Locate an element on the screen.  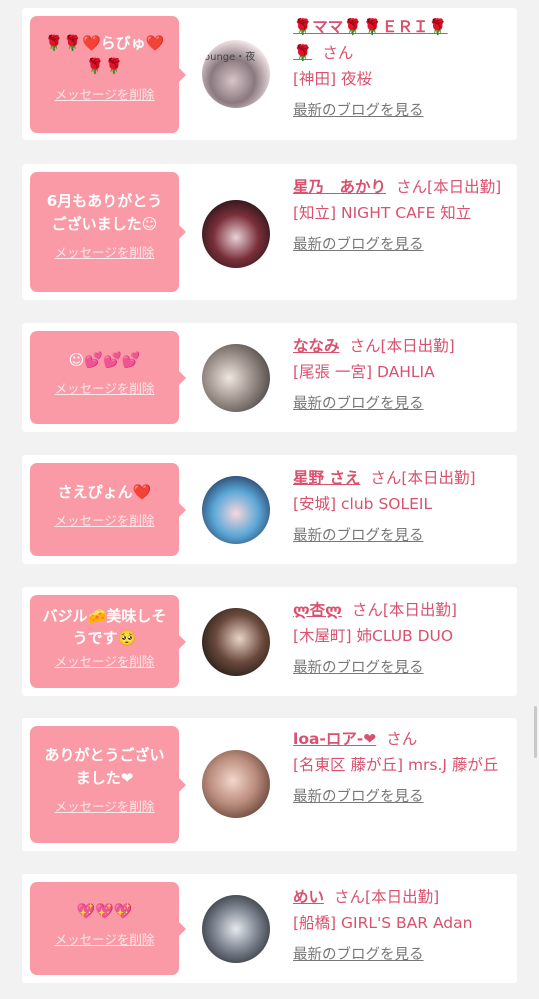
name-line: loa-ロア-❤ さん is located at coordinates (403, 739).